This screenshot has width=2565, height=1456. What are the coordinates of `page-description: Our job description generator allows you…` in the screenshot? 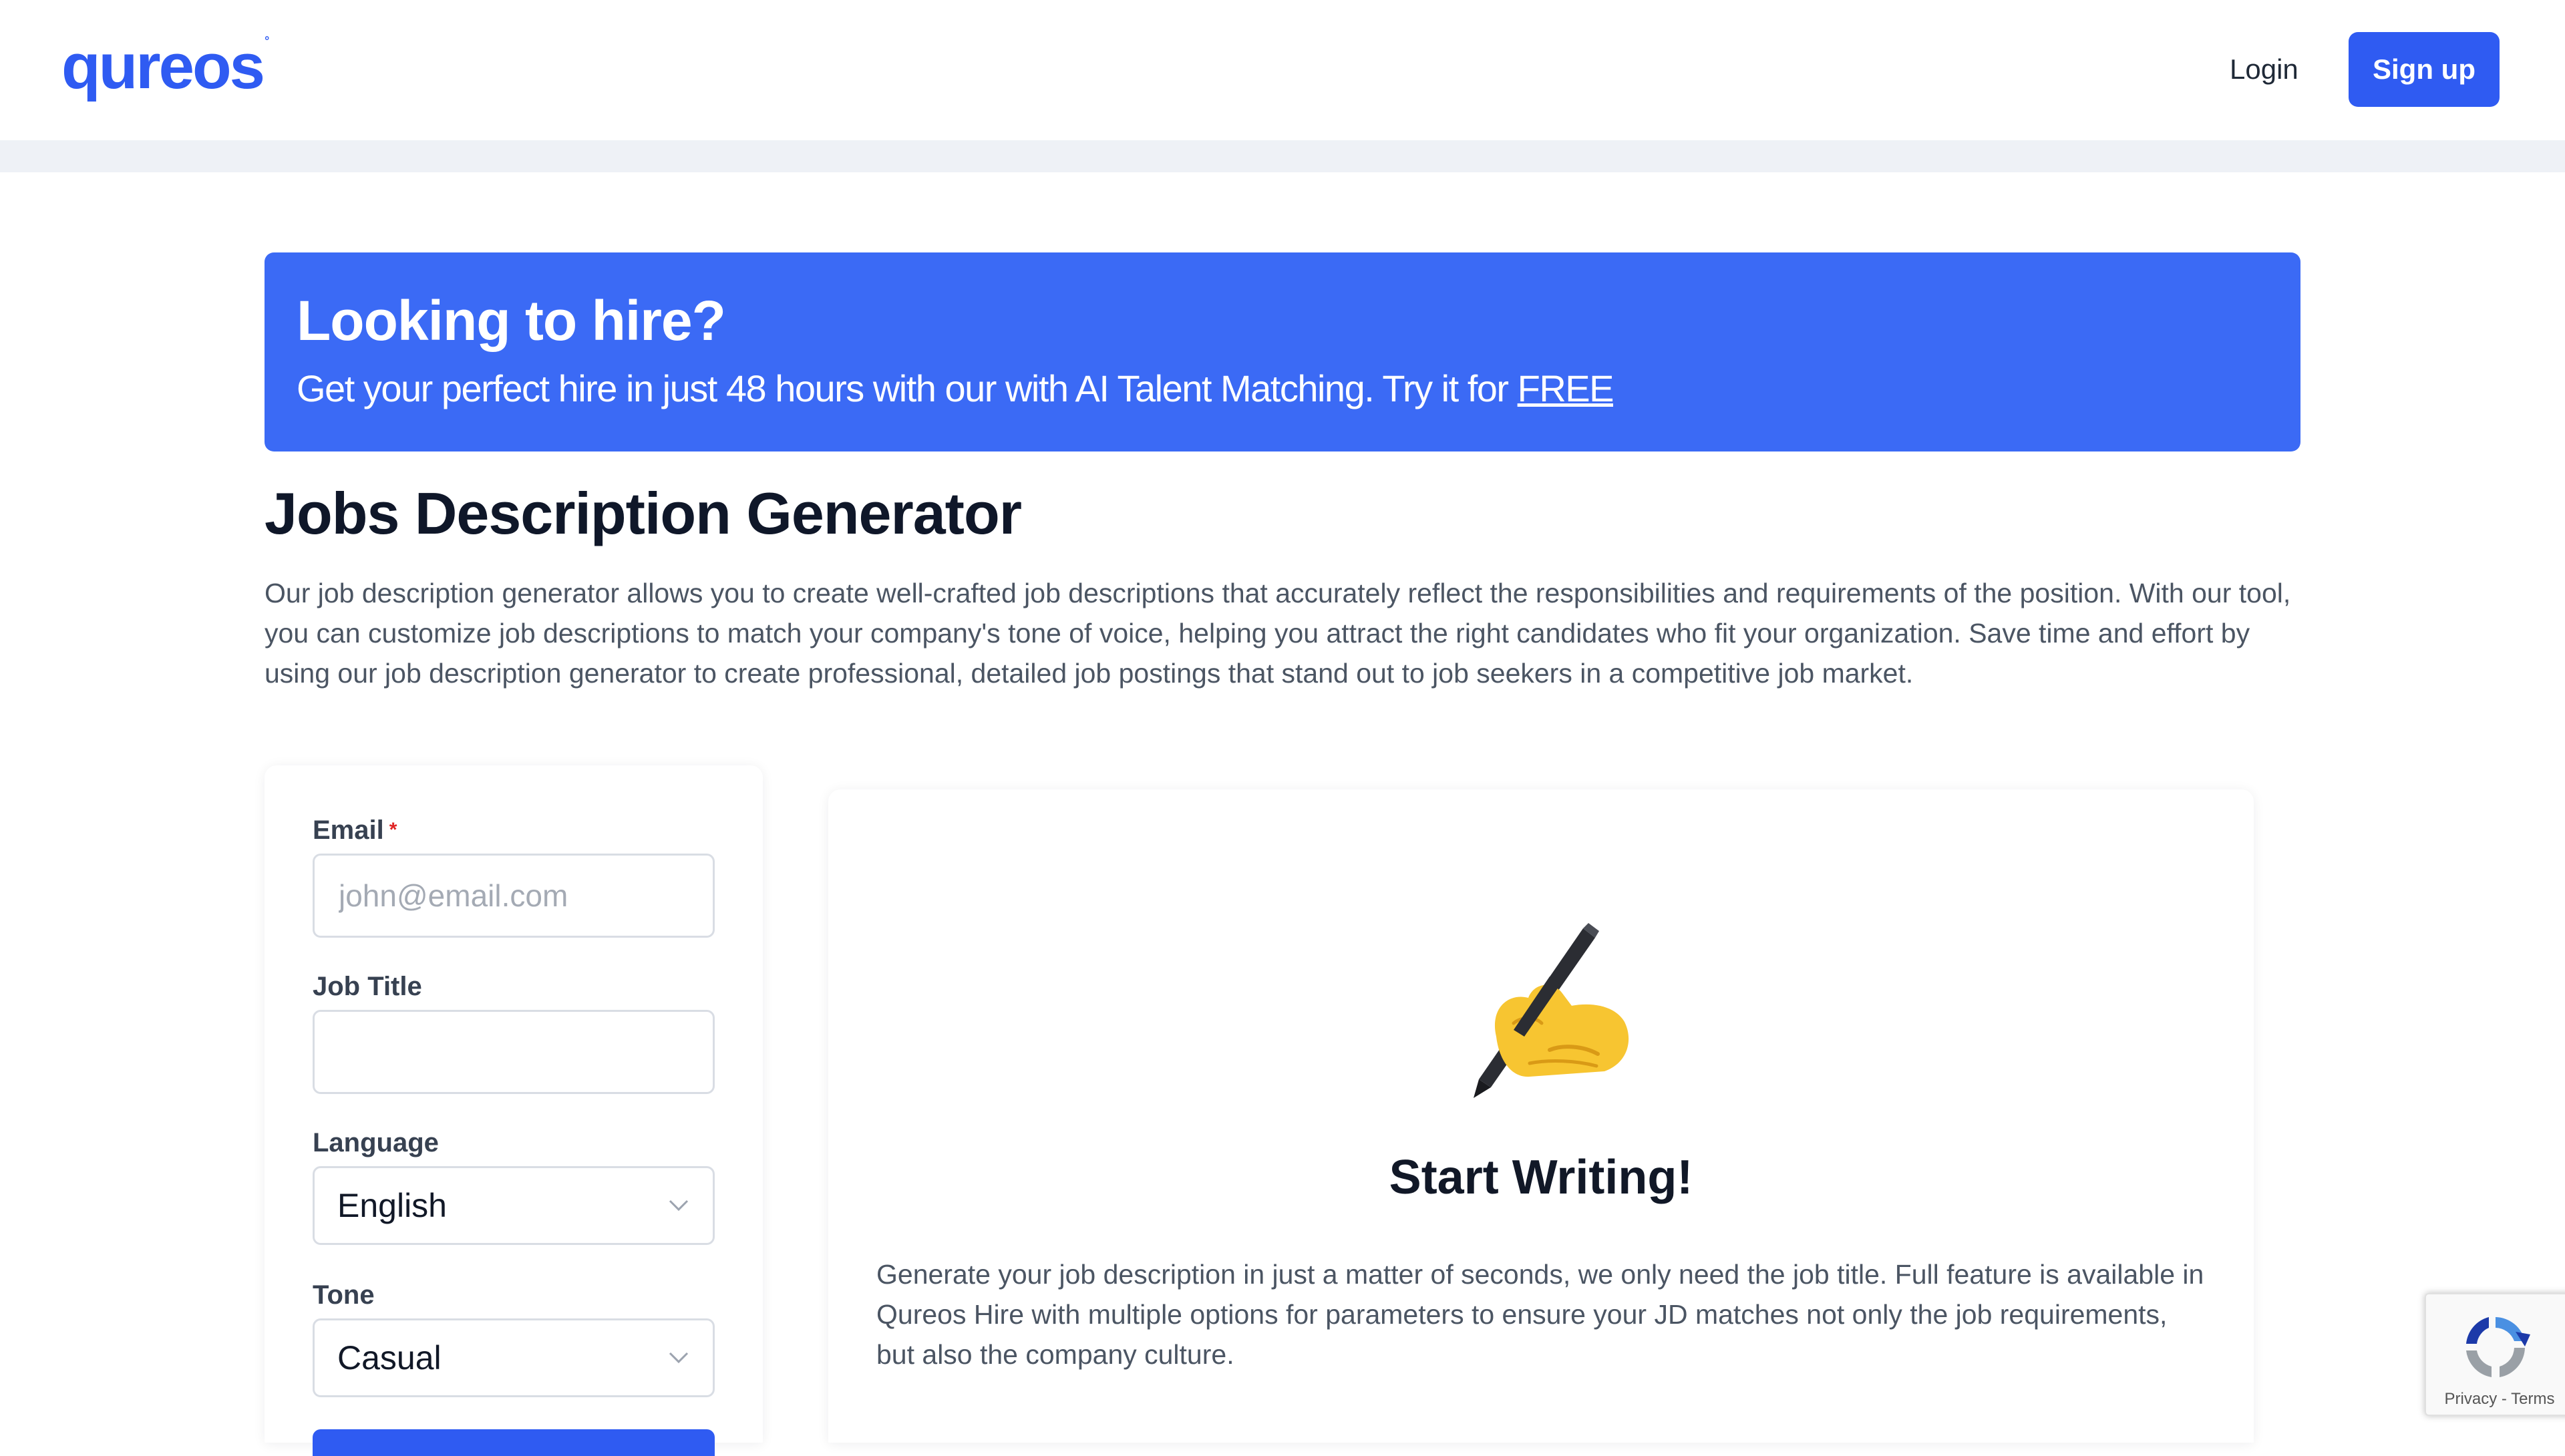 It's located at (1278, 633).